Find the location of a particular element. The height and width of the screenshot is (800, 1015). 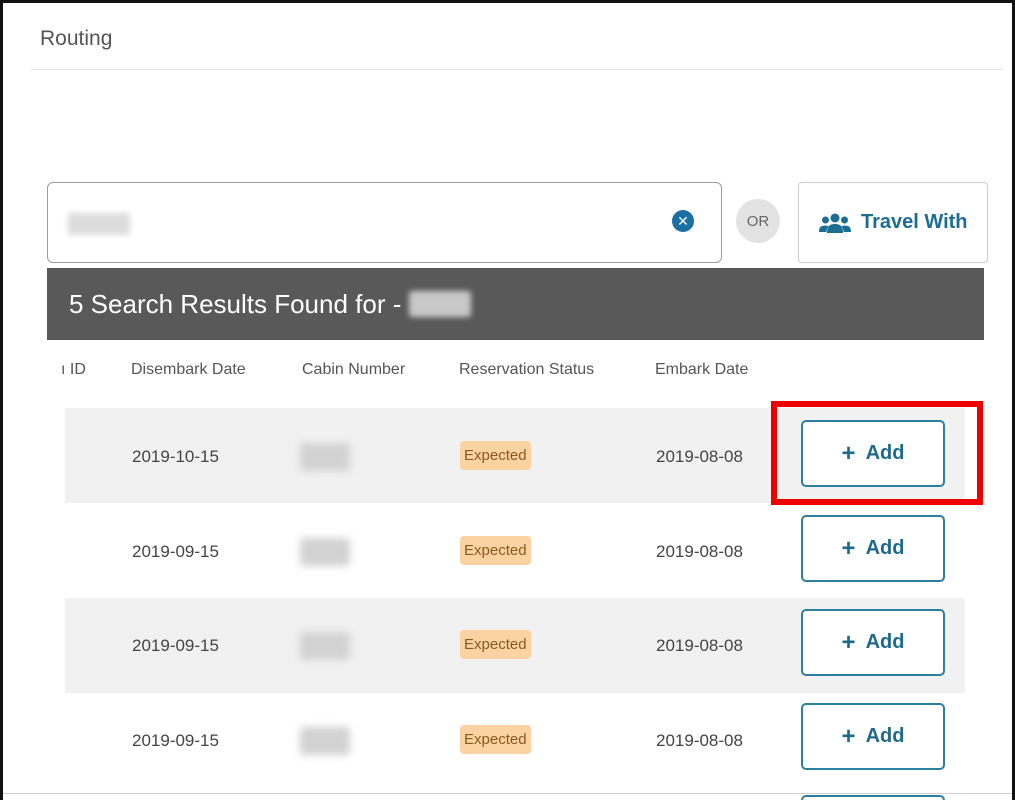

add-button-partial is located at coordinates (873, 797).